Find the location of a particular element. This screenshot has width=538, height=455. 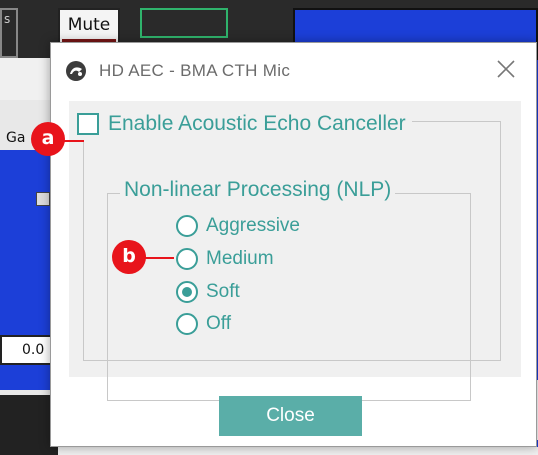

radio-label-off: Off is located at coordinates (218, 323).